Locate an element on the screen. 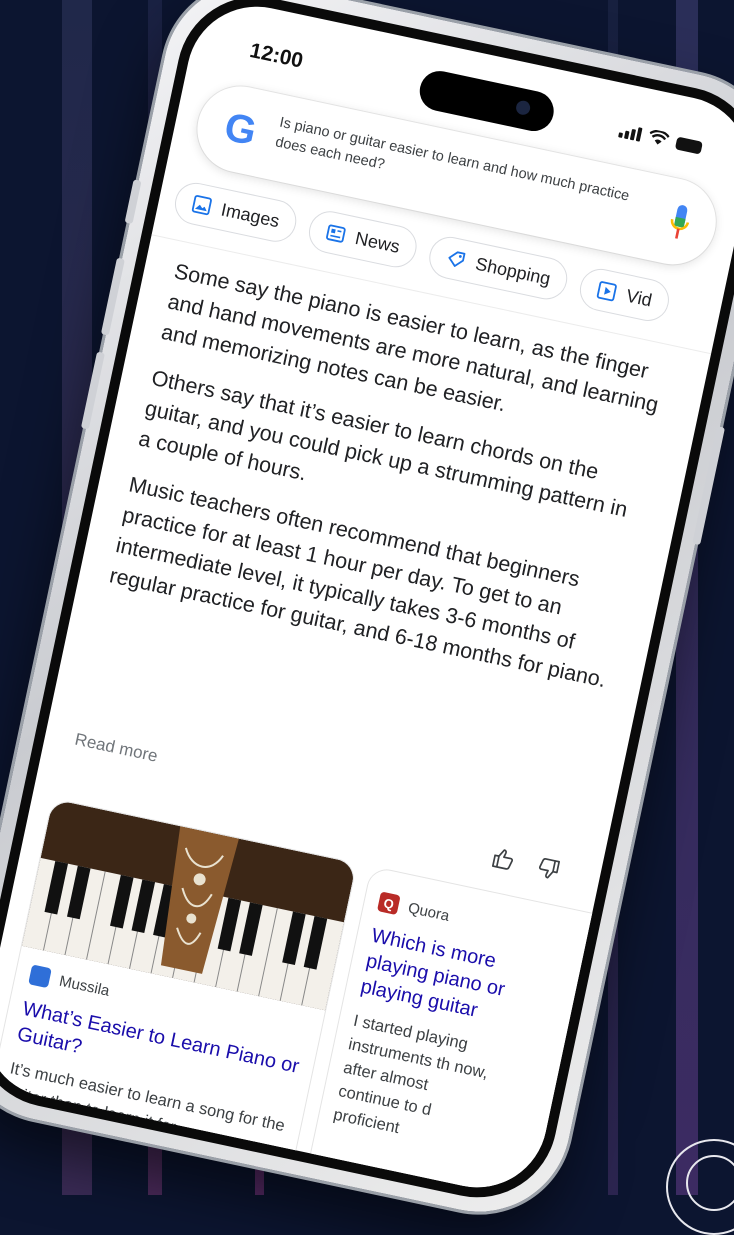  chip-shopping: Shopping is located at coordinates (498, 268).